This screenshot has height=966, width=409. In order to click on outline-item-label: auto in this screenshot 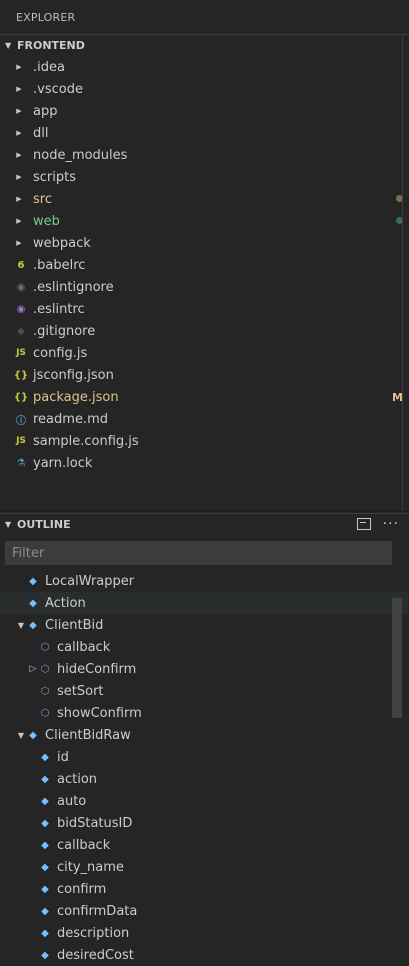, I will do `click(72, 801)`.